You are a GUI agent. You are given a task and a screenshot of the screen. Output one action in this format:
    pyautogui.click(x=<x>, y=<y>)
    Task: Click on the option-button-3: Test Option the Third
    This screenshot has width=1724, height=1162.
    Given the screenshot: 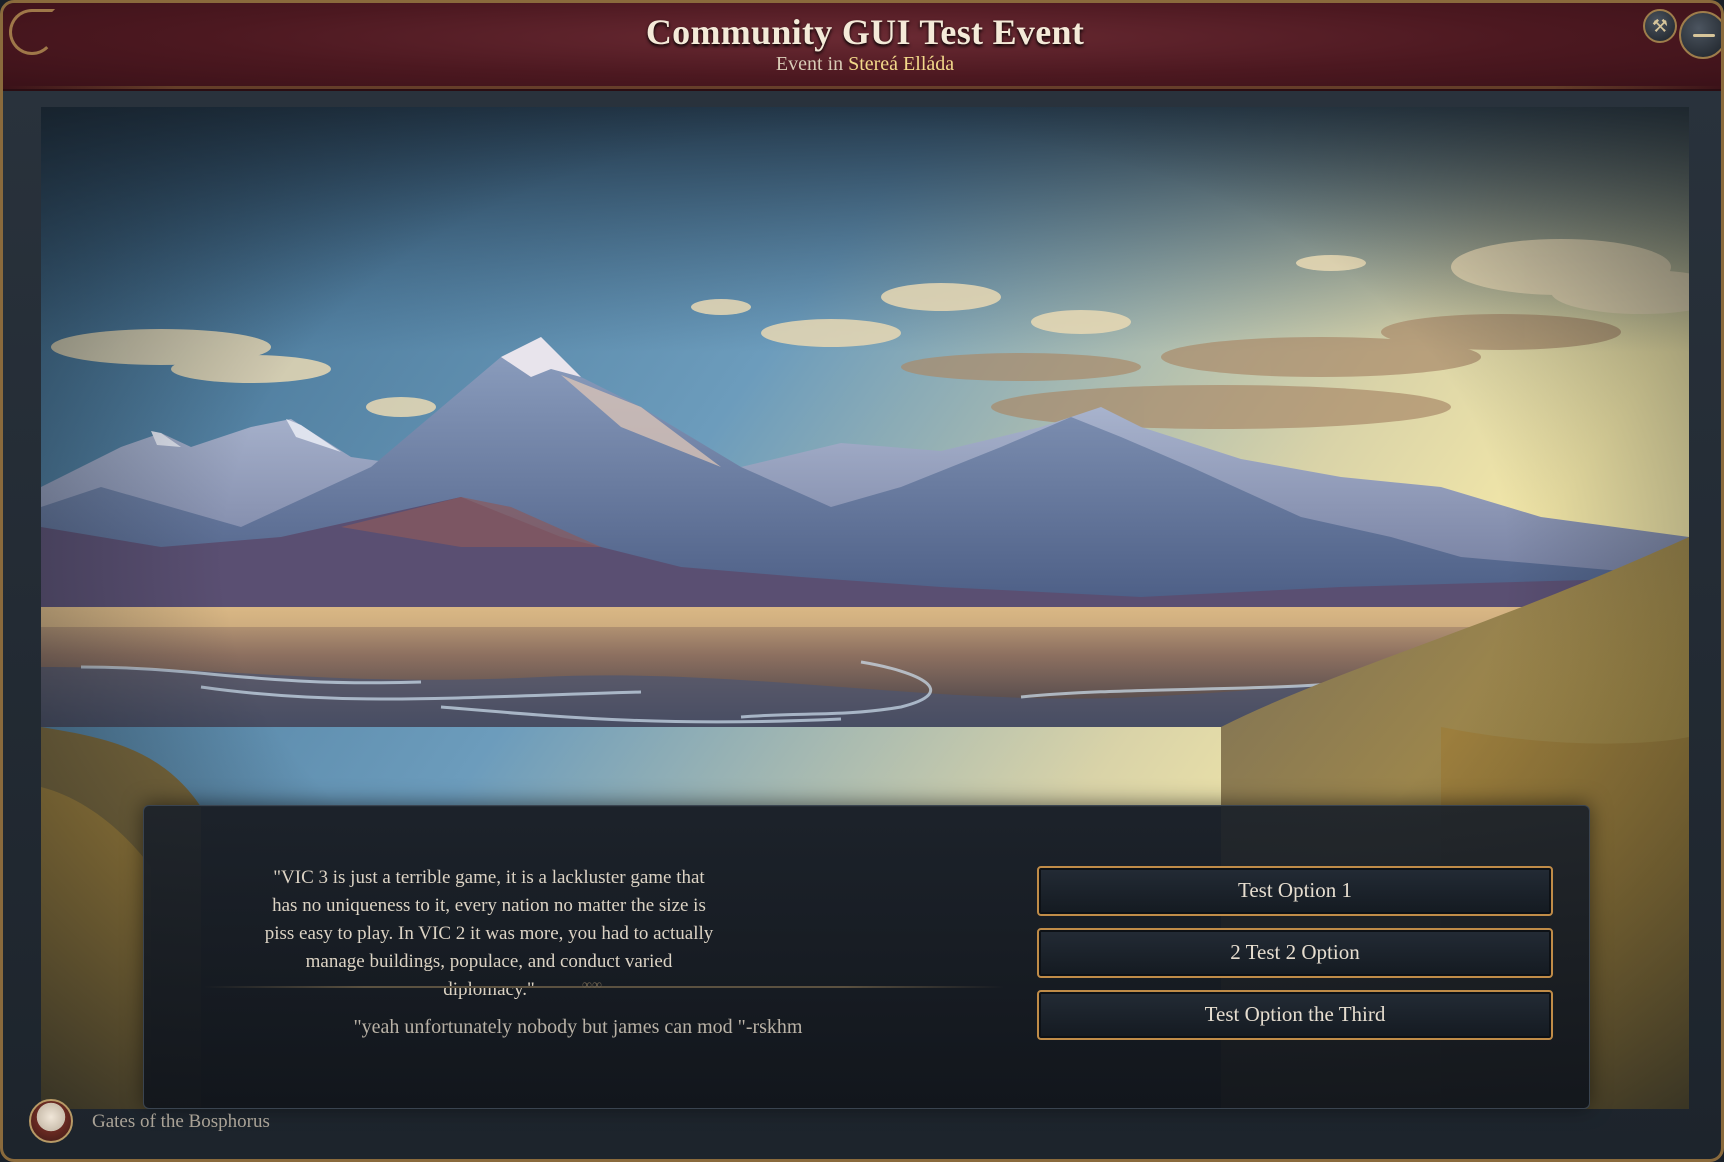 What is the action you would take?
    pyautogui.click(x=1295, y=1015)
    